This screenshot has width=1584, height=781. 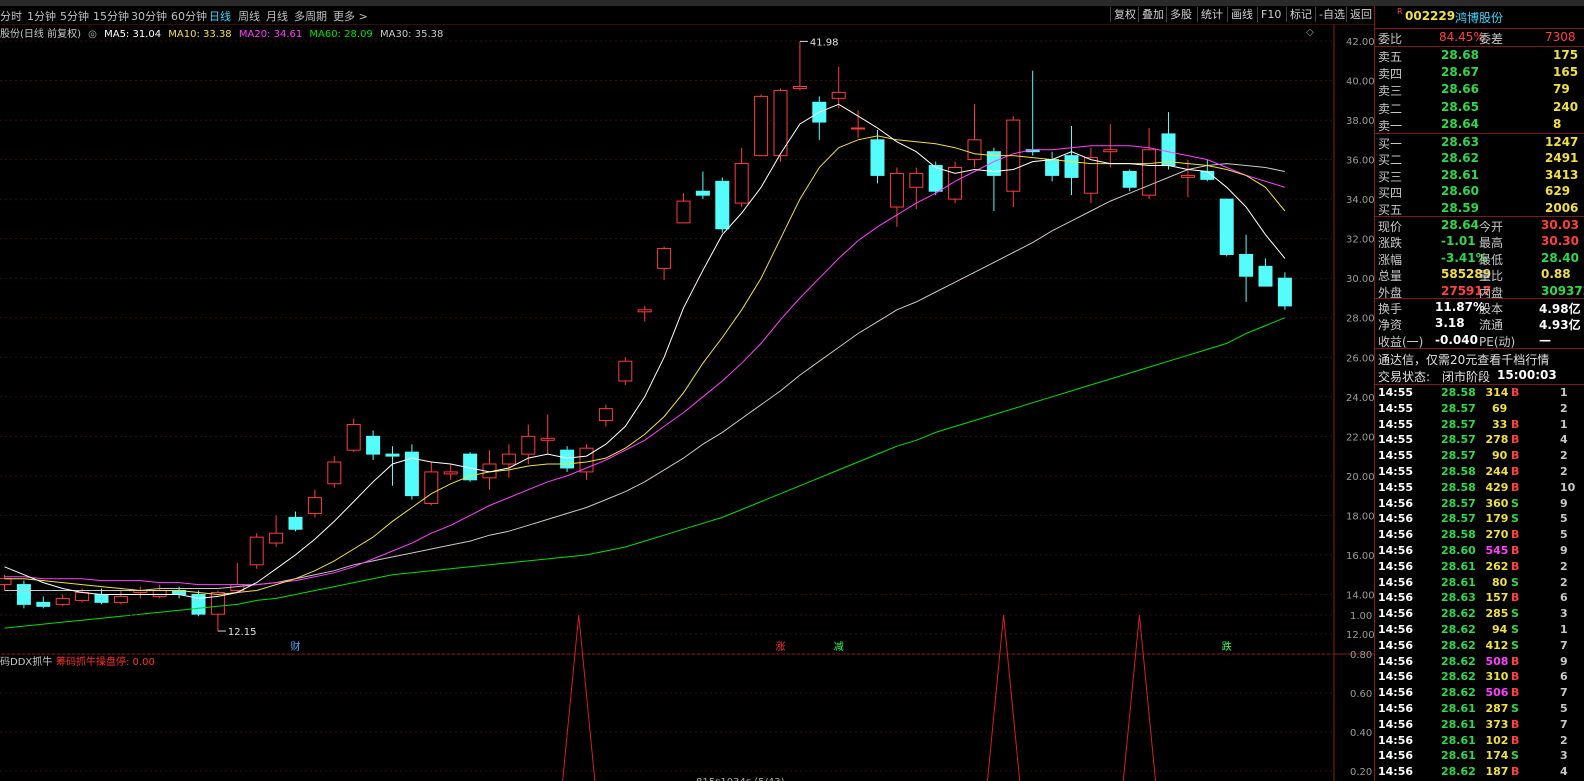 I want to click on bid-volume: 3413, so click(x=1562, y=174).